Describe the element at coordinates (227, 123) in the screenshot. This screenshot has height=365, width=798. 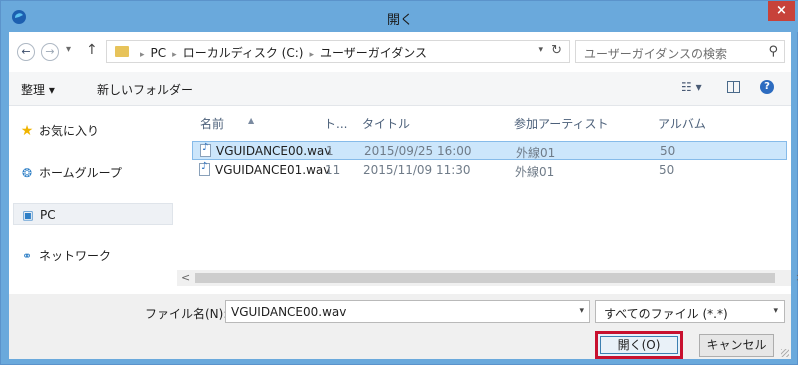
I see `column-header-name: 名前 ▲` at that location.